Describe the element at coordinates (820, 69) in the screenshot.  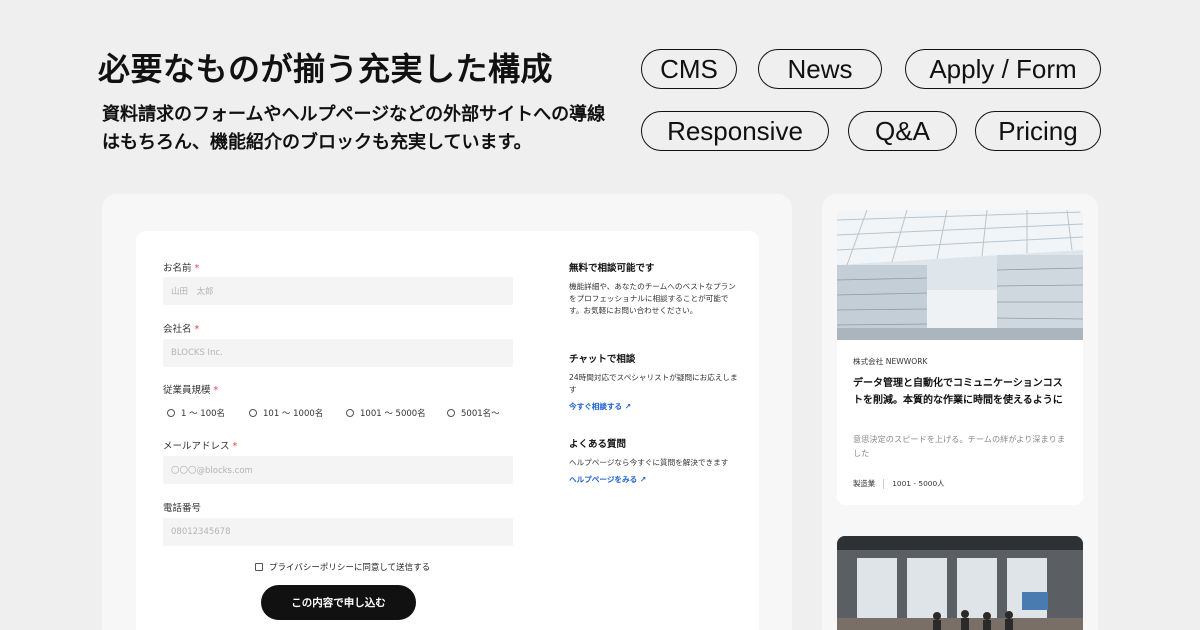
I see `tag-news: News` at that location.